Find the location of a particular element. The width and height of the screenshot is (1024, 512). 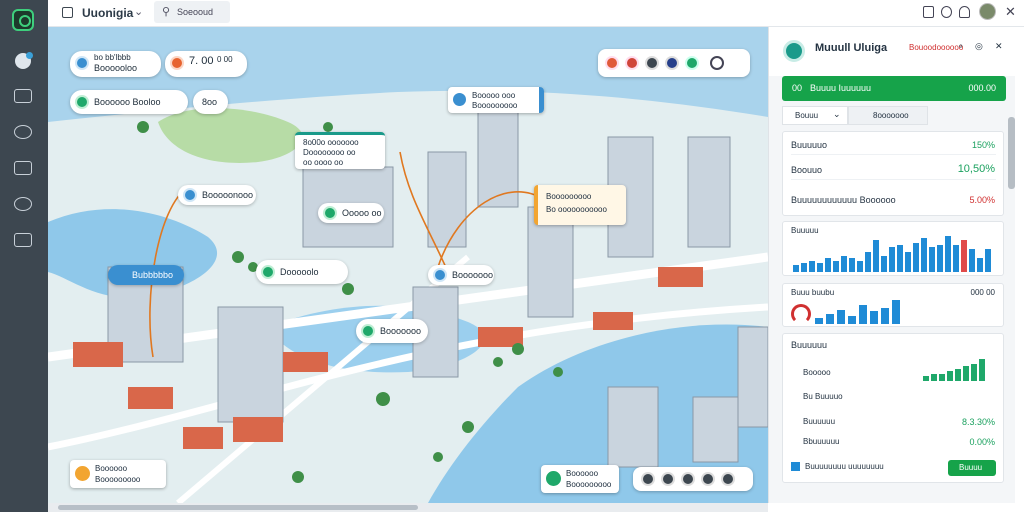

map-marker: Ooooo oo is located at coordinates (351, 213).